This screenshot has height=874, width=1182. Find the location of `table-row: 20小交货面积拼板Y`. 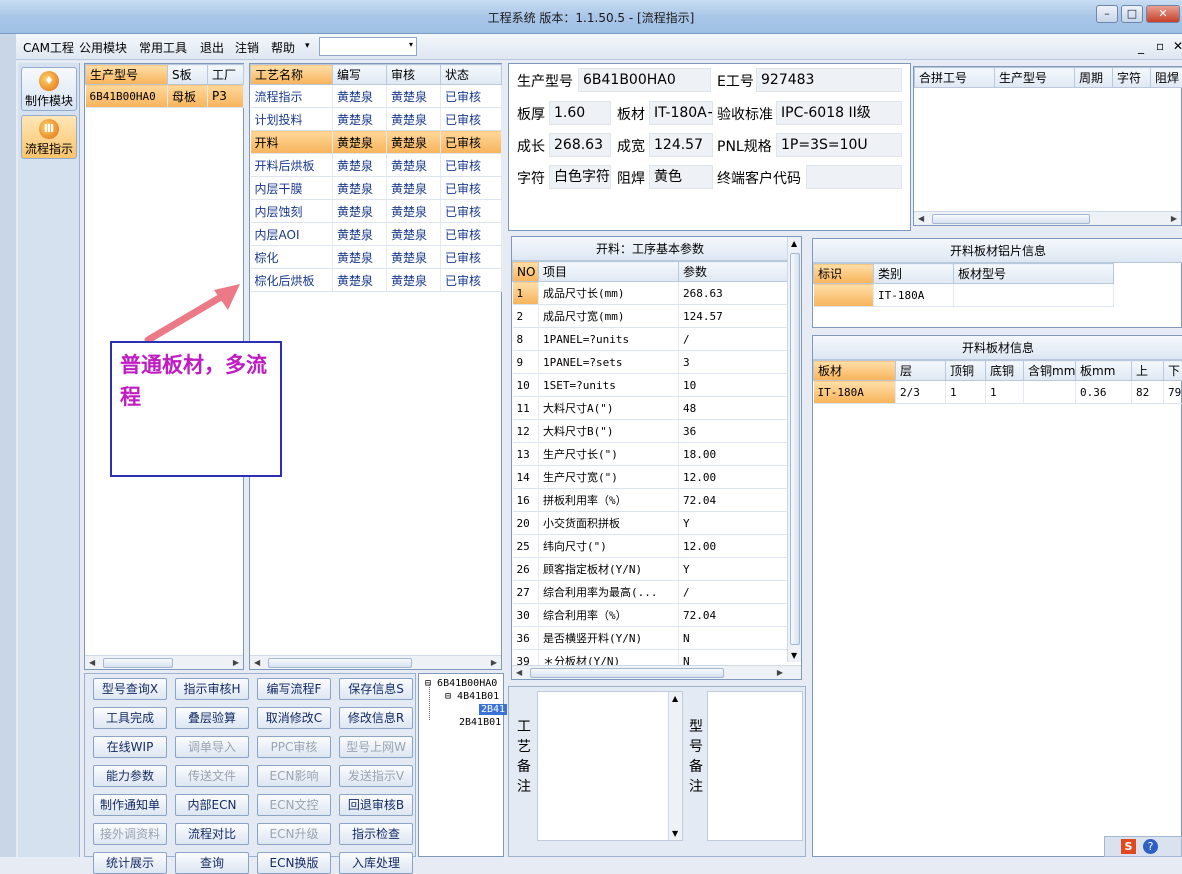

table-row: 20小交货面积拼板Y is located at coordinates (651, 523).